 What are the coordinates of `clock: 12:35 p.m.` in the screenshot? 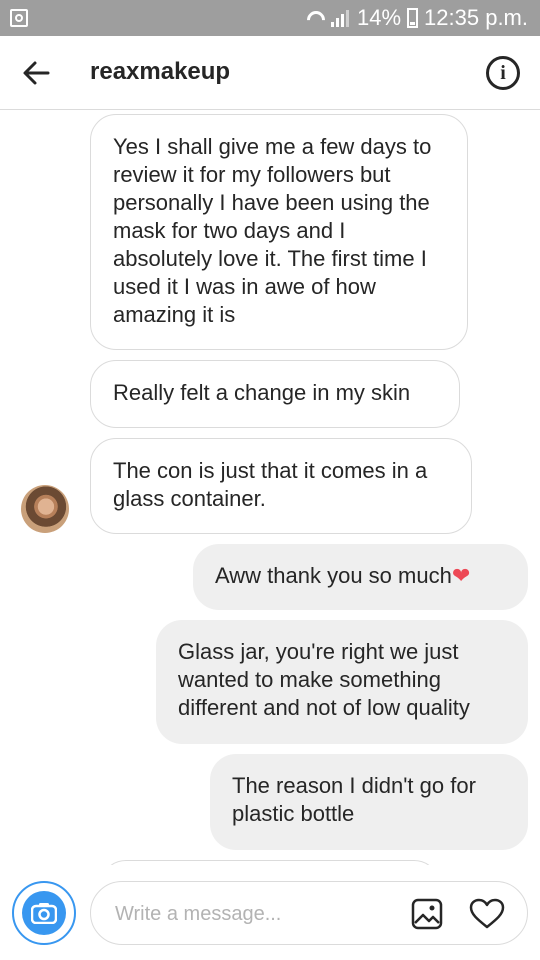 It's located at (476, 17).